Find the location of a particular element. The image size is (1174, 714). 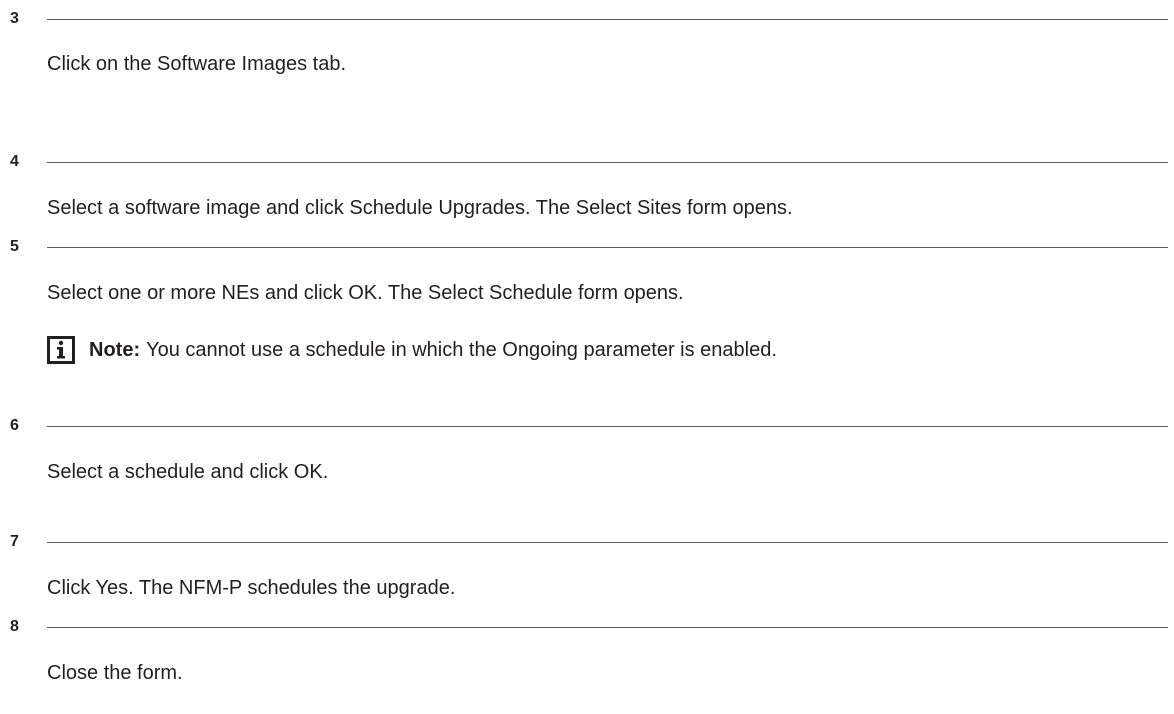

step-instruction: Select a schedule and click OK. is located at coordinates (188, 472).